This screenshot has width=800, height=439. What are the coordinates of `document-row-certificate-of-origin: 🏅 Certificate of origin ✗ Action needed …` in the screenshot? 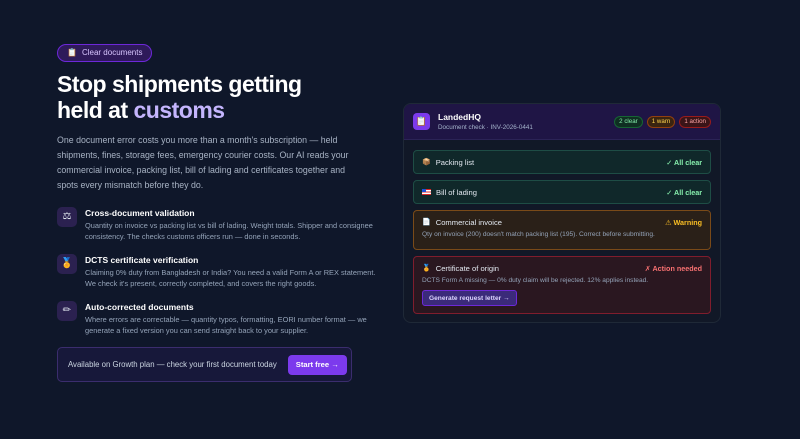 It's located at (562, 285).